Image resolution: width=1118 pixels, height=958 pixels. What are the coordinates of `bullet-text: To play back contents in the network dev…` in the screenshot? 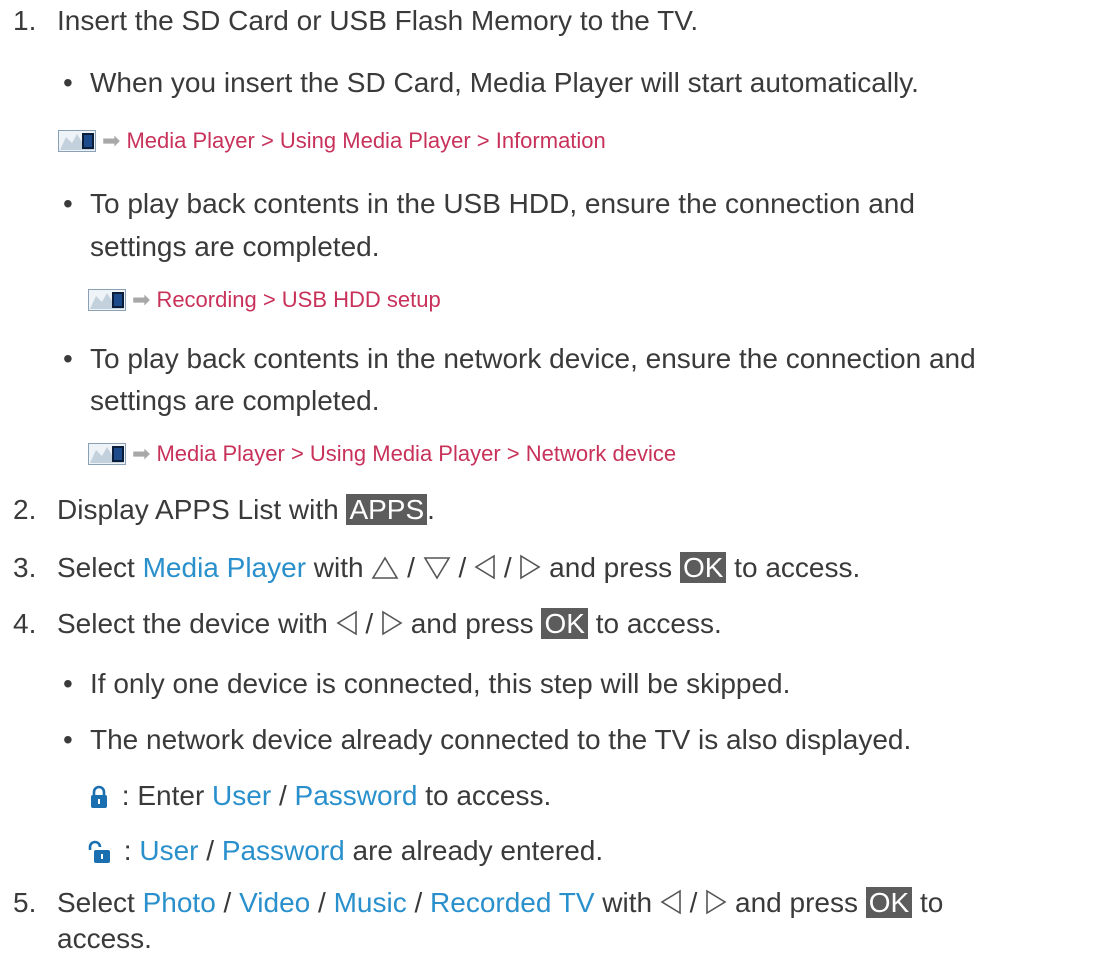 It's located at (533, 358).